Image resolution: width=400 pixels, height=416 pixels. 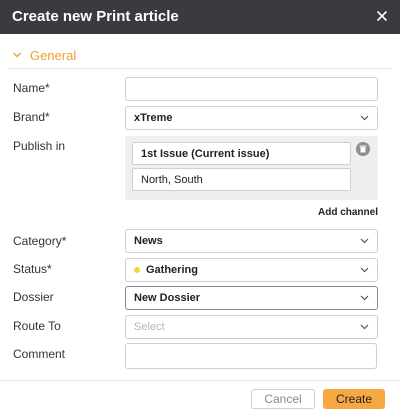 I want to click on name-input, so click(x=251, y=89).